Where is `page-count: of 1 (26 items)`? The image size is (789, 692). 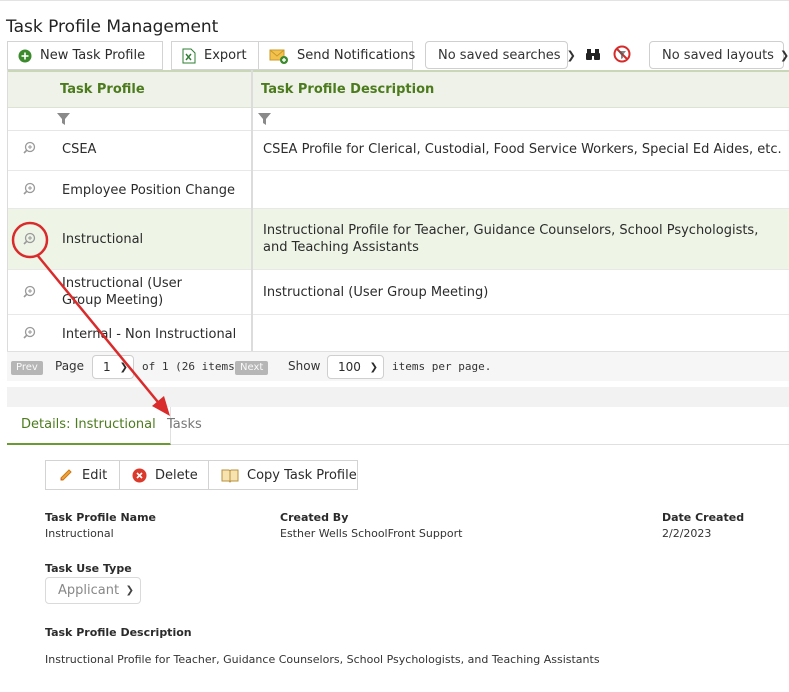 page-count: of 1 (26 items) is located at coordinates (192, 366).